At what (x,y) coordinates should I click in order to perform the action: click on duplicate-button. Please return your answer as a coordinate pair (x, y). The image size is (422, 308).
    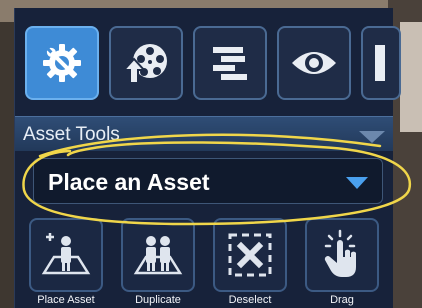
    Looking at the image, I should click on (158, 255).